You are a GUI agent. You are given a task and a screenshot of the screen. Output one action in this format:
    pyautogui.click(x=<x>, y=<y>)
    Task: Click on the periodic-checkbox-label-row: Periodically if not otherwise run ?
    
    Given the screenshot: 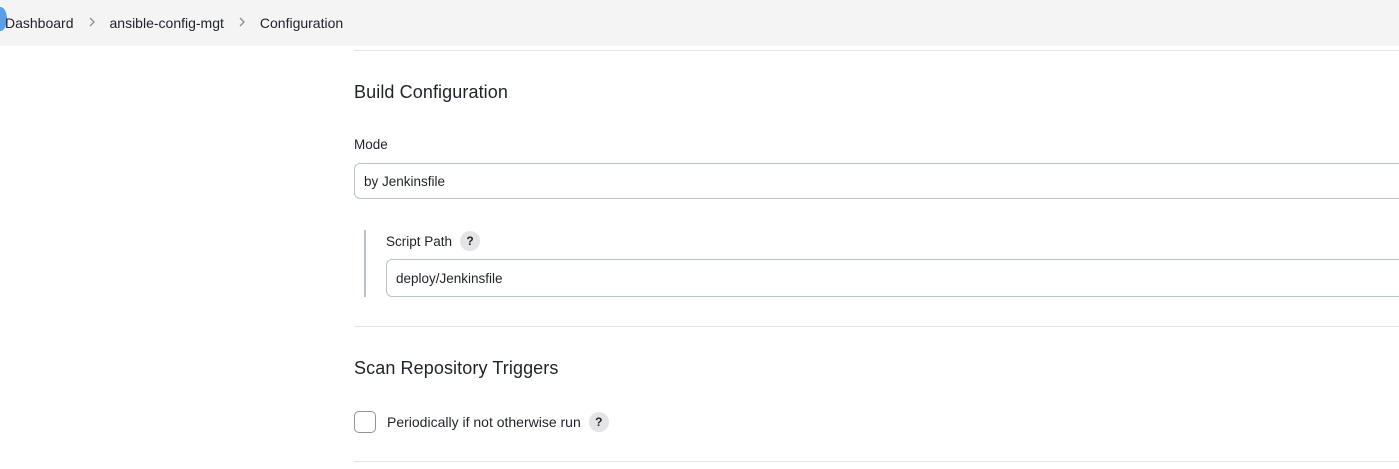 What is the action you would take?
    pyautogui.click(x=498, y=422)
    